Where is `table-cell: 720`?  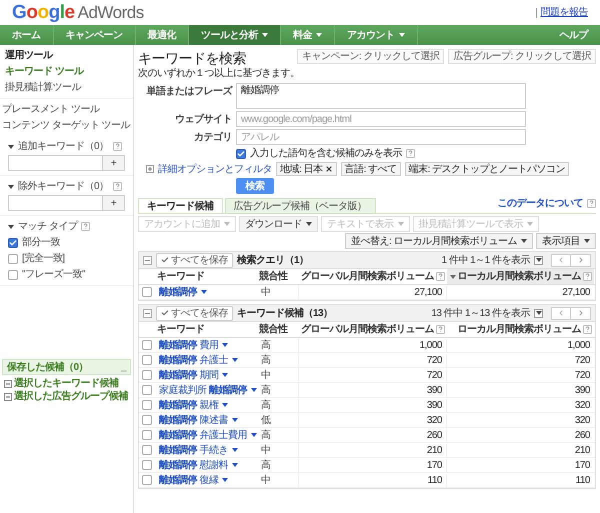
table-cell: 720 is located at coordinates (373, 360).